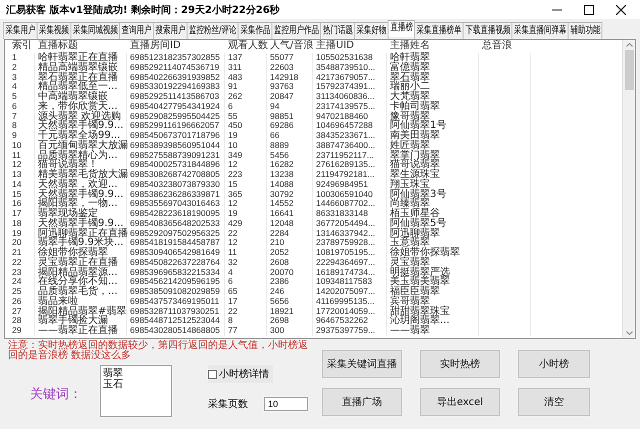 The width and height of the screenshot is (640, 429). I want to click on table-cell: 6985292114074536719, so click(176, 67).